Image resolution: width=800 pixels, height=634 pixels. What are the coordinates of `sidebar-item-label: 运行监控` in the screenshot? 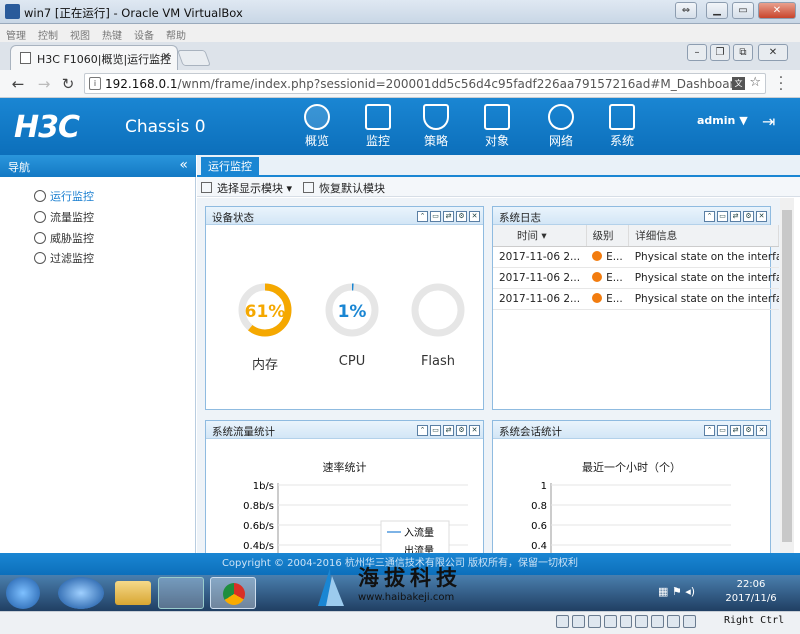 It's located at (72, 196).